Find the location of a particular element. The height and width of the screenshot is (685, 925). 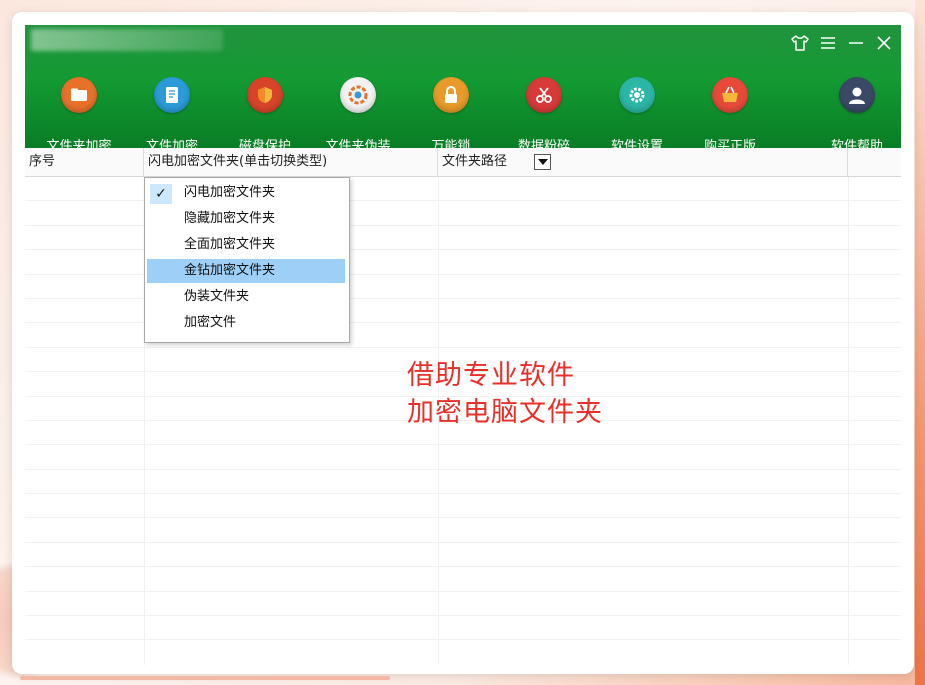

gear-icon is located at coordinates (637, 95).